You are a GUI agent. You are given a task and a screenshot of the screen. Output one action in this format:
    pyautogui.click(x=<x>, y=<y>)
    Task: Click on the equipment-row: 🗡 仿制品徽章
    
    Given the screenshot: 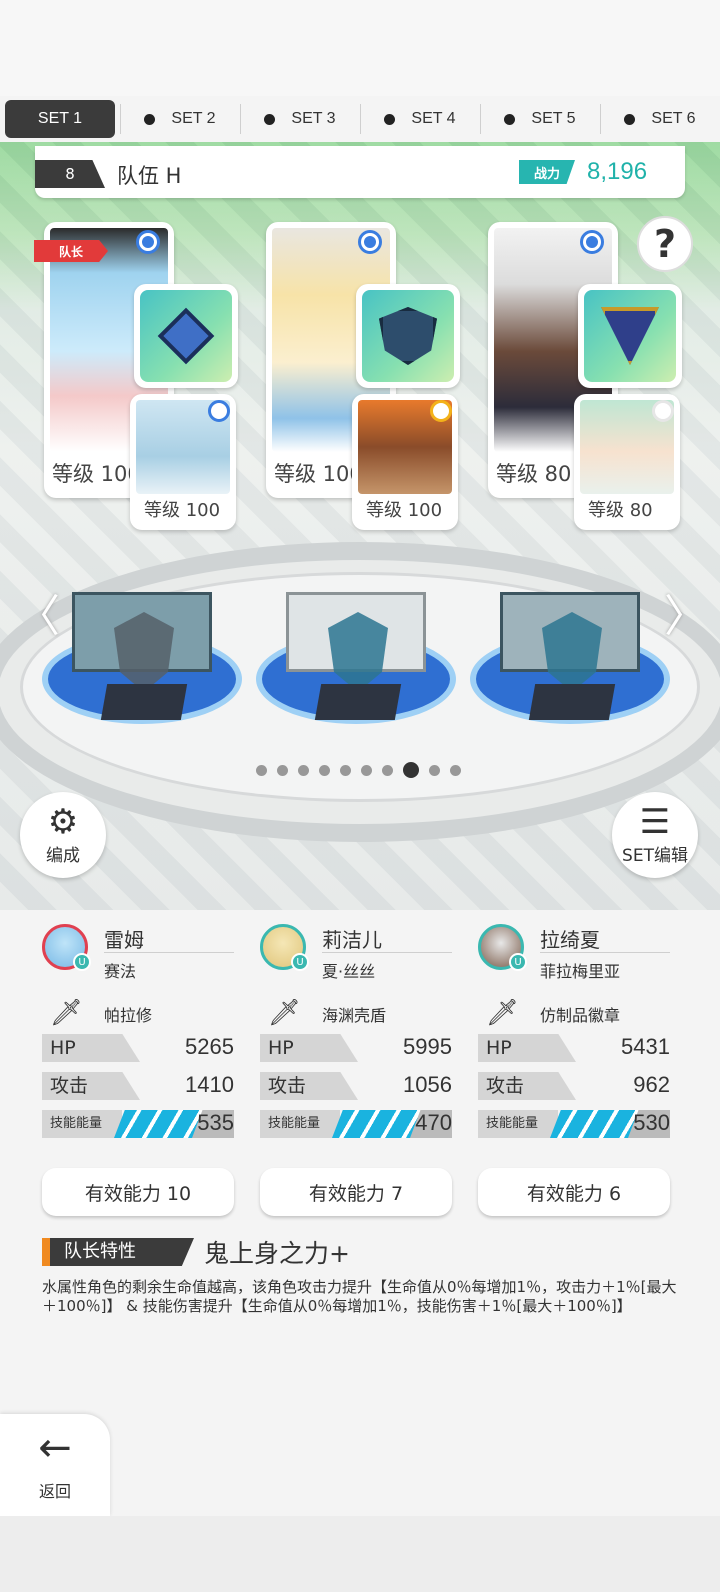 What is the action you would take?
    pyautogui.click(x=581, y=1013)
    